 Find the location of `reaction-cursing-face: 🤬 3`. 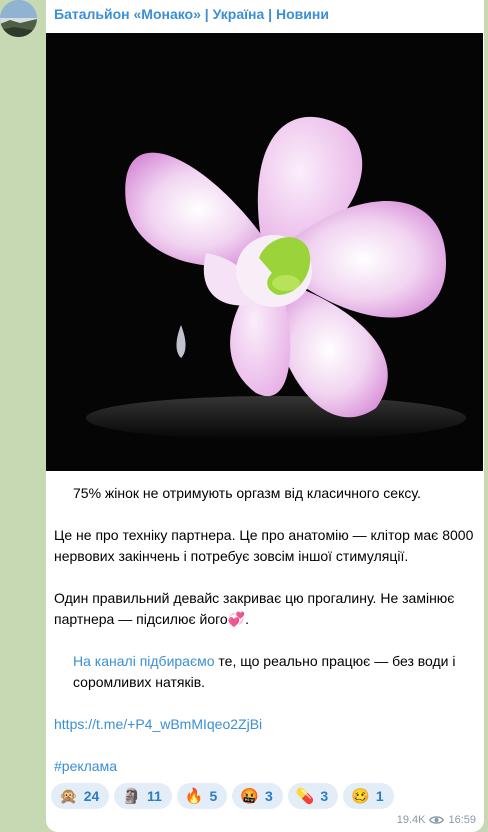

reaction-cursing-face: 🤬 3 is located at coordinates (257, 796).